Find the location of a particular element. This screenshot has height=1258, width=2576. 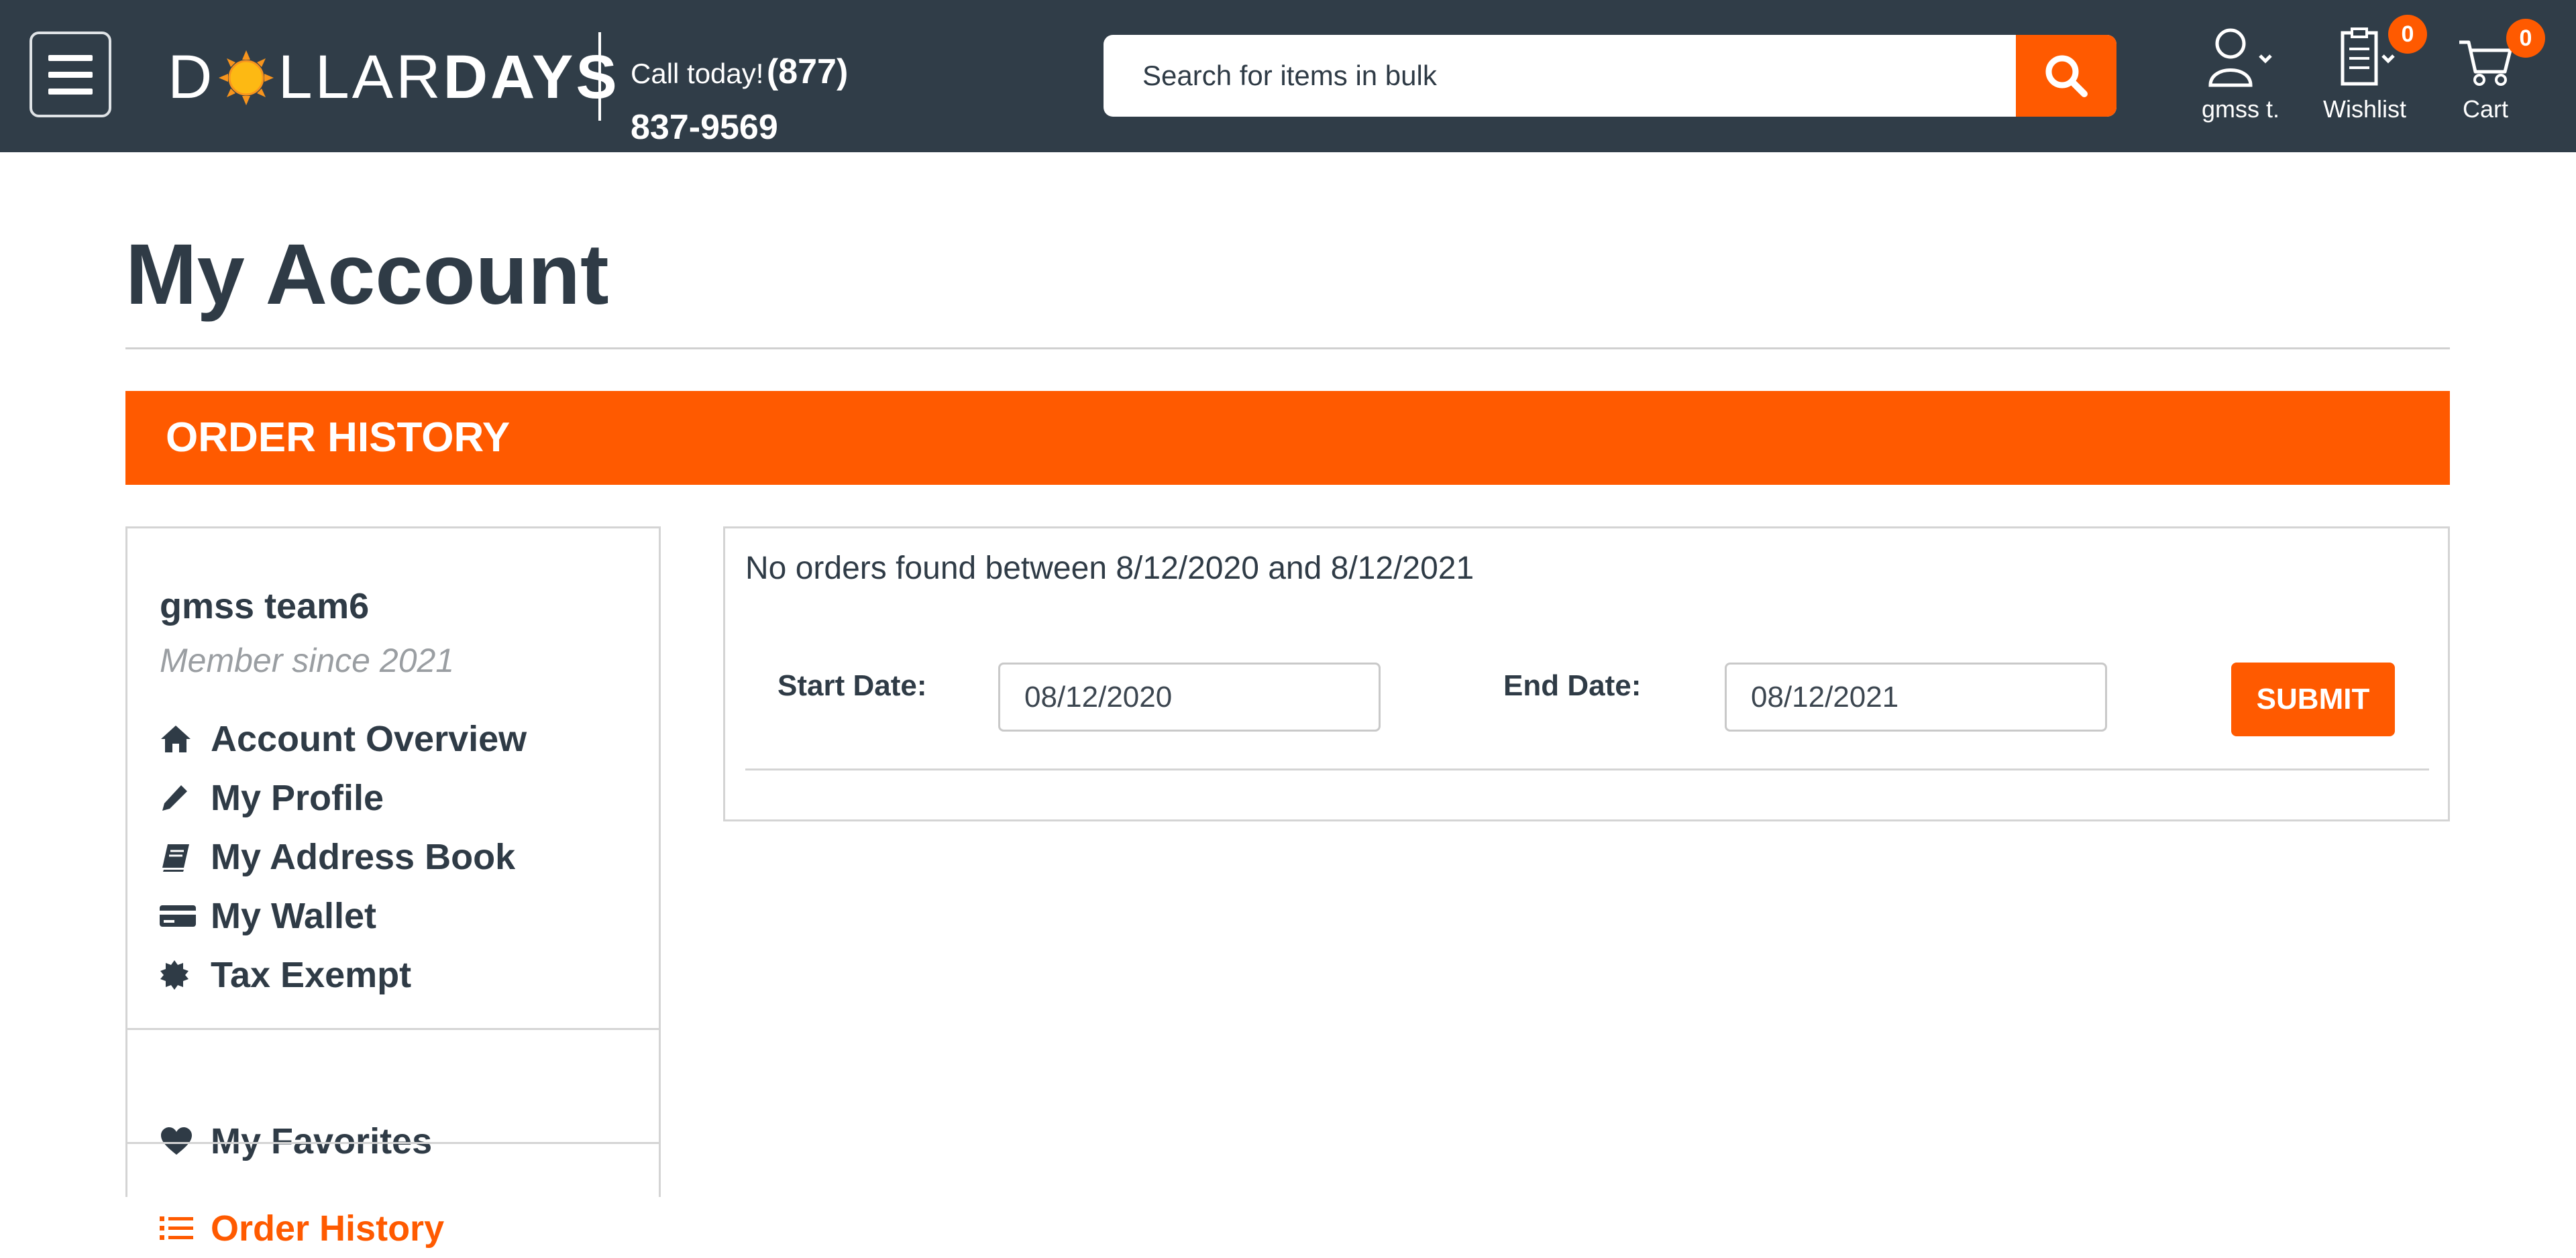

sidebar-item-label: Order History is located at coordinates (328, 1228).